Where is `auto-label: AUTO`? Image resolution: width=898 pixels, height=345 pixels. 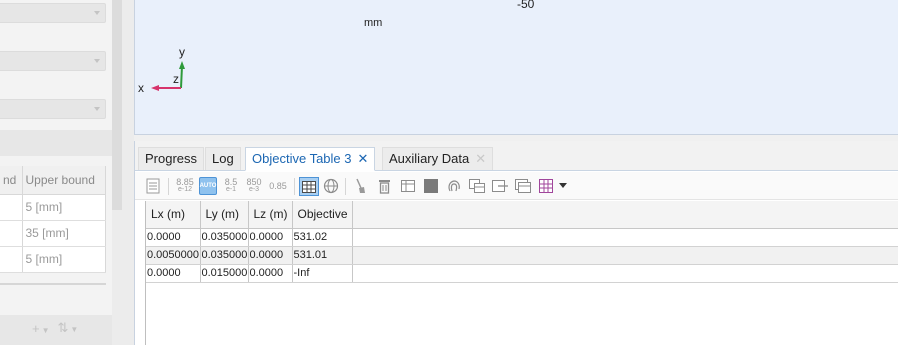
auto-label: AUTO is located at coordinates (208, 186).